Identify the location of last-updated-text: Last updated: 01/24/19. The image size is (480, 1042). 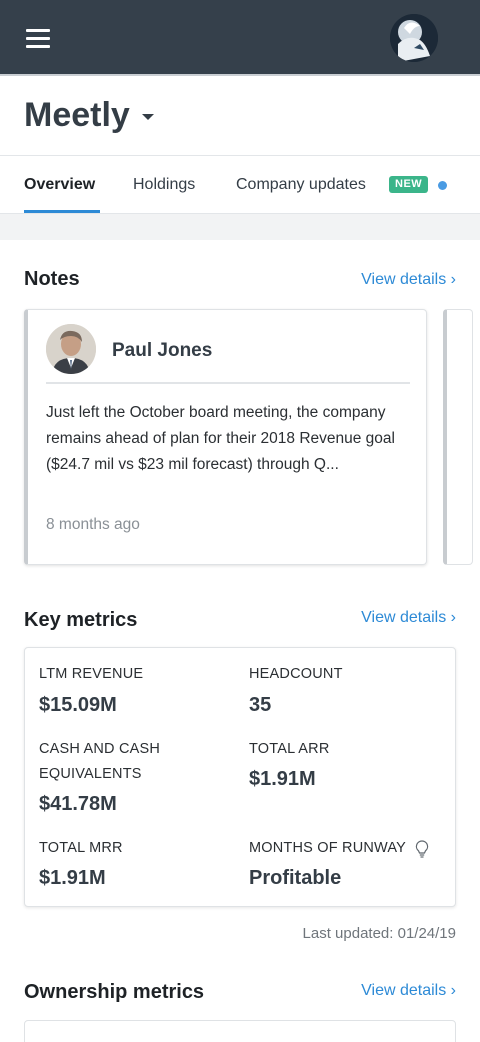
(379, 933).